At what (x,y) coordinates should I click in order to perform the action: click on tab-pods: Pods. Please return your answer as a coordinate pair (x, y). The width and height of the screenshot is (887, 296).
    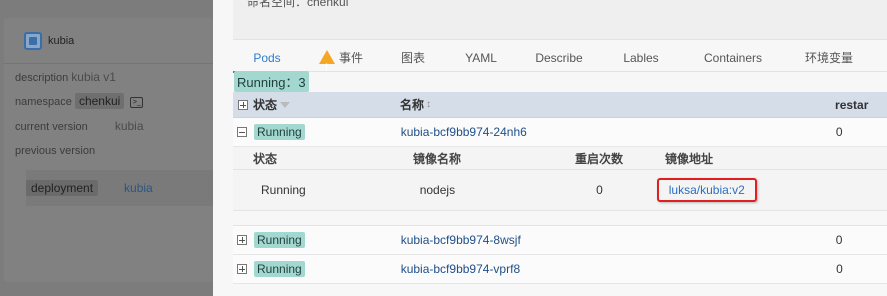
    Looking at the image, I should click on (267, 58).